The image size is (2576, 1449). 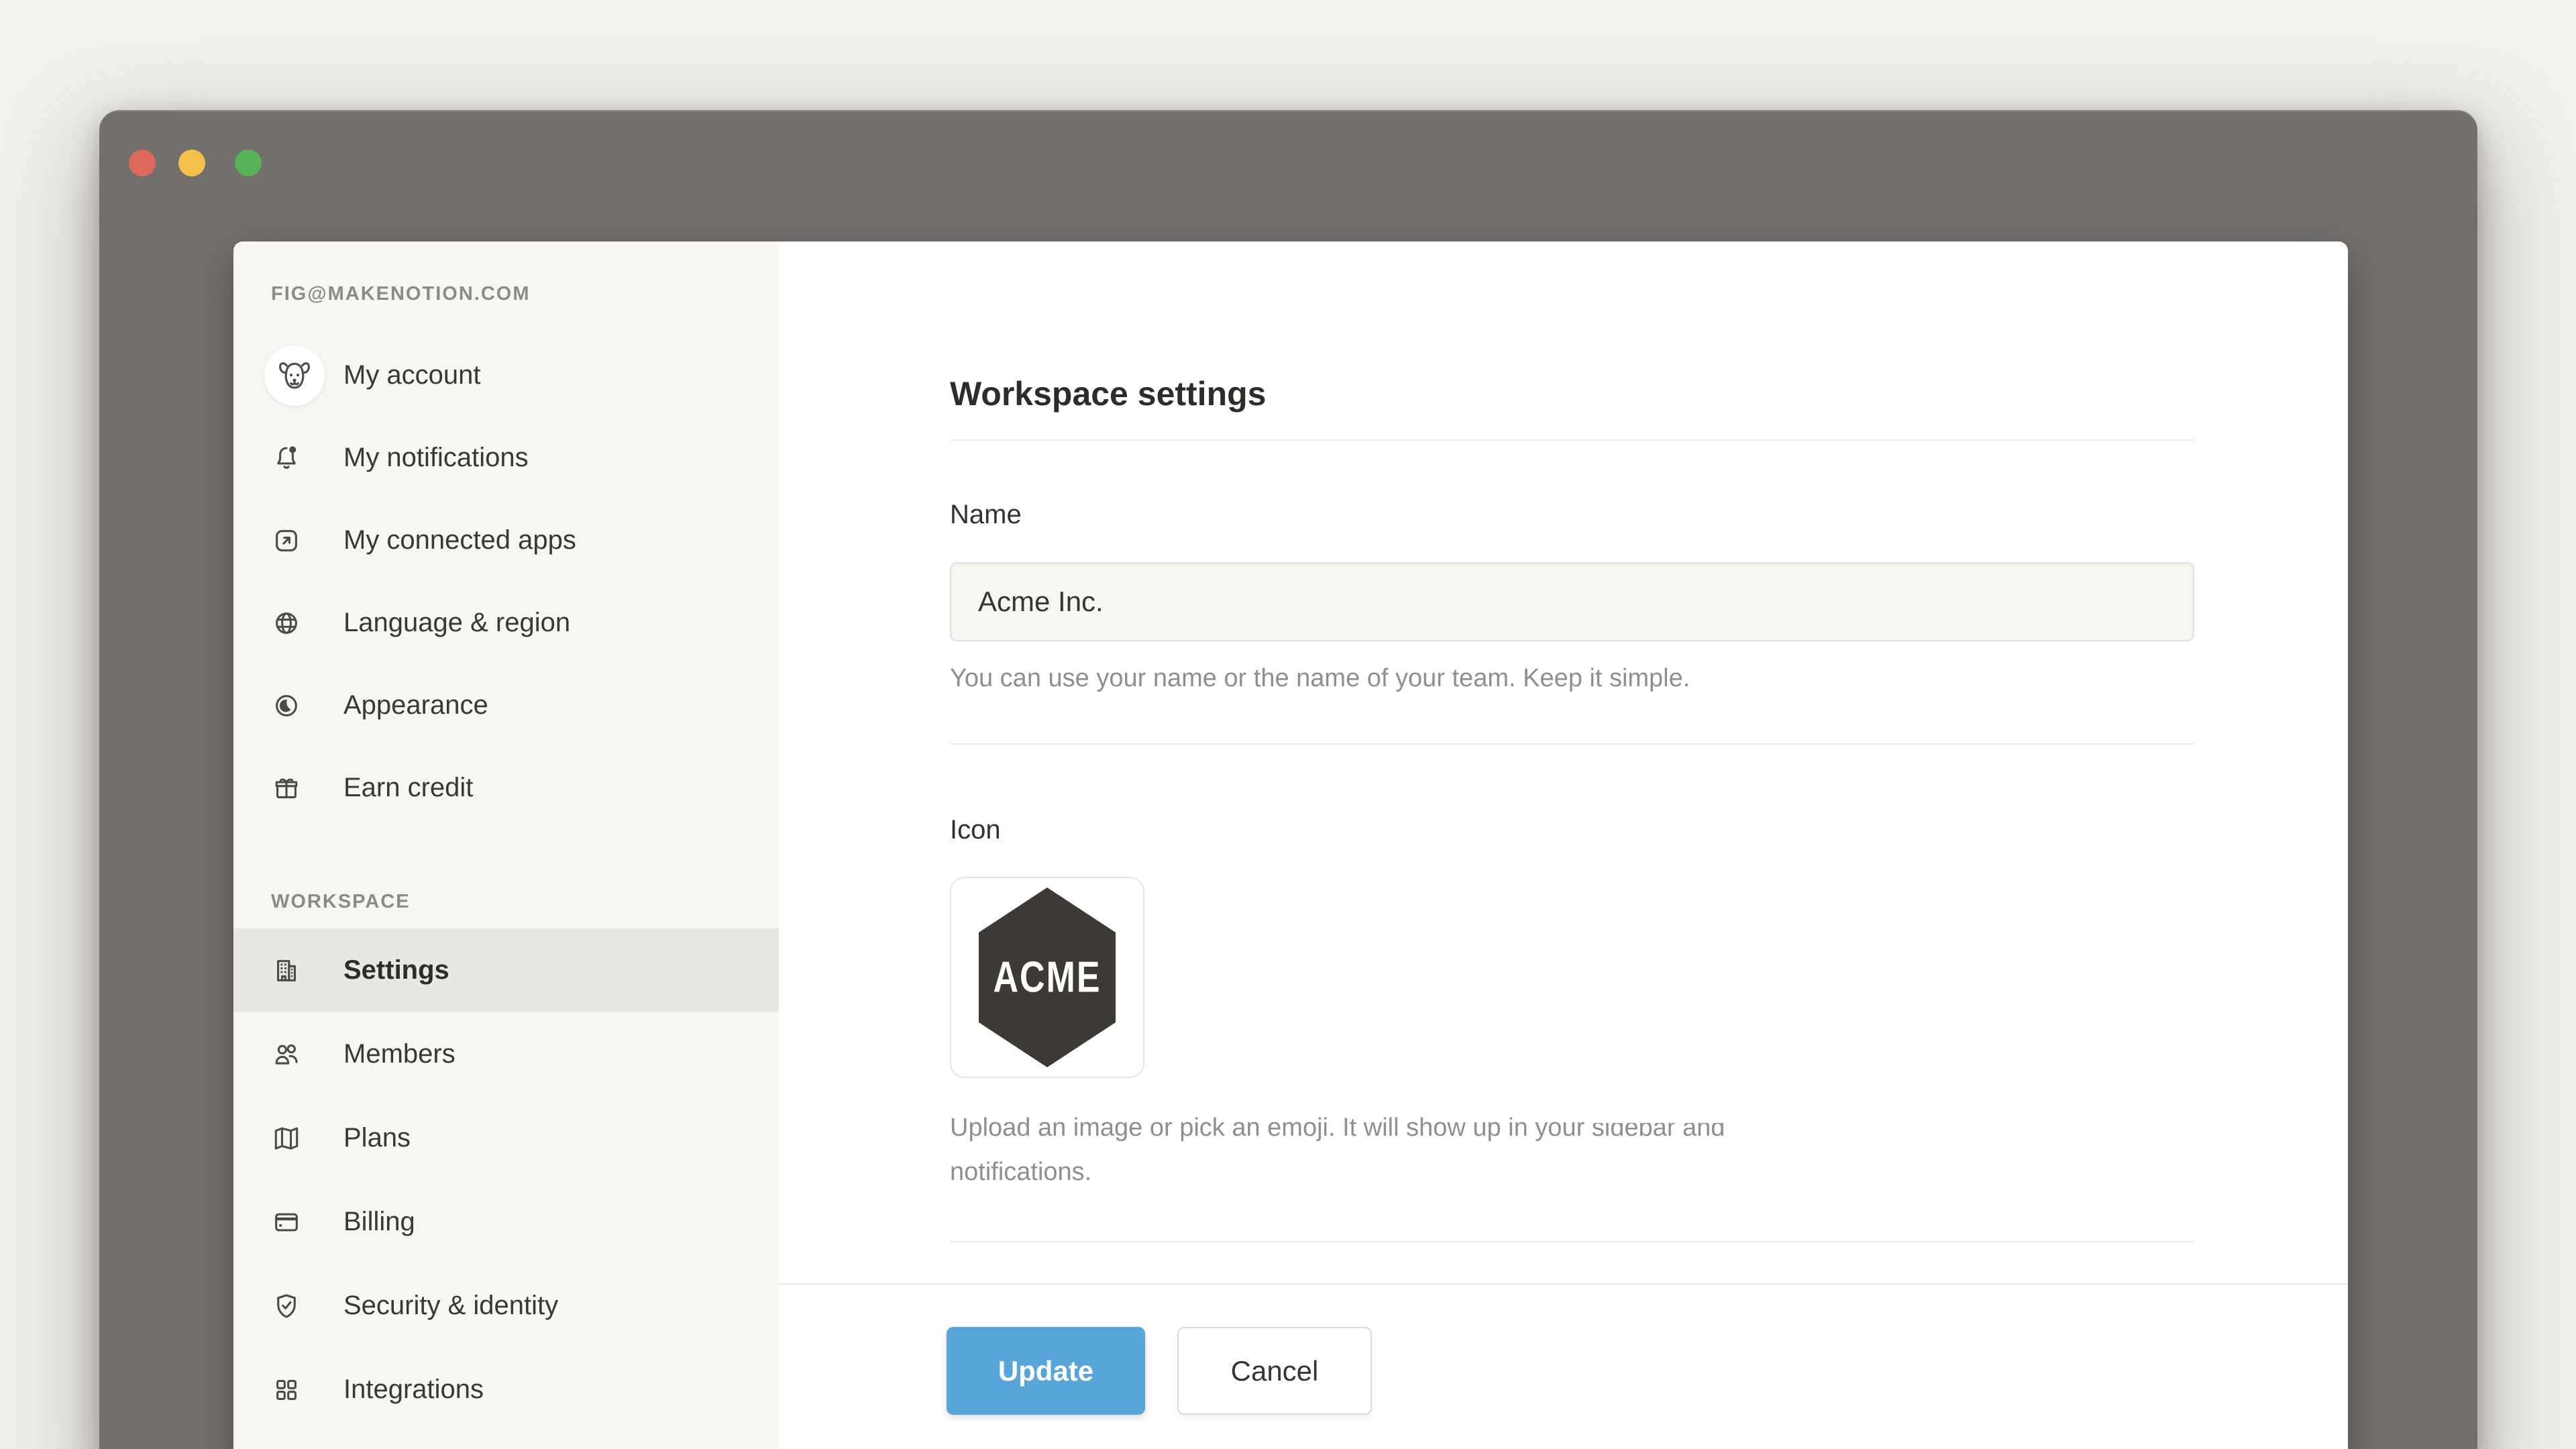 I want to click on acme-logo: ACME, so click(x=1047, y=977).